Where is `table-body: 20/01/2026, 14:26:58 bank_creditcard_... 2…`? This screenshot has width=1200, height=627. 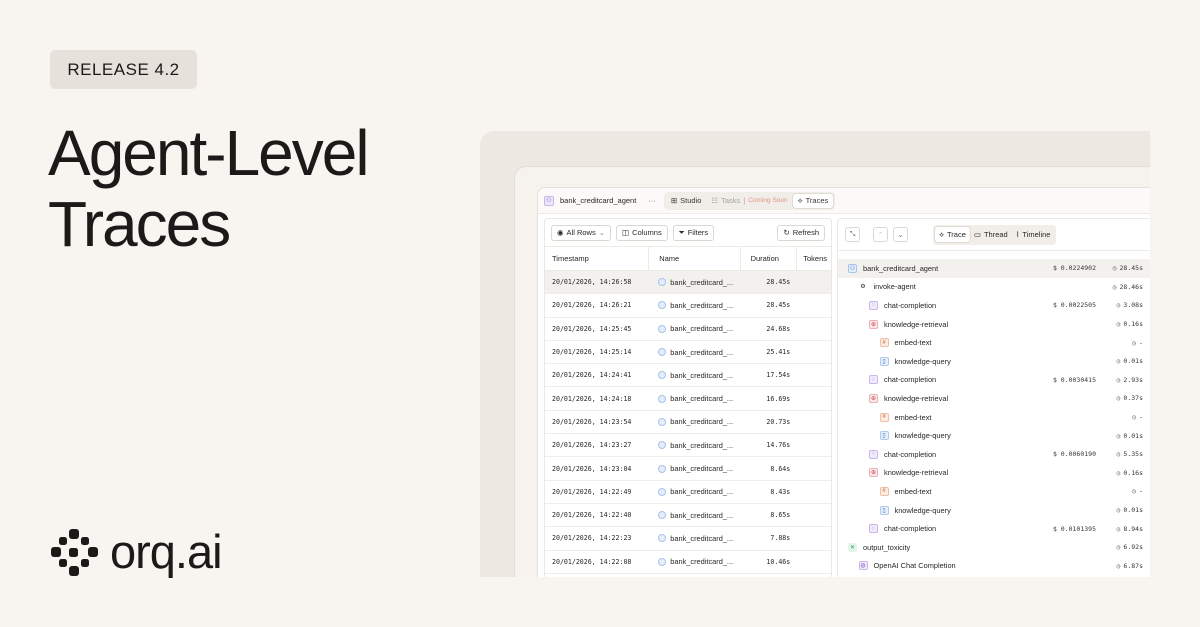 table-body: 20/01/2026, 14:26:58 bank_creditcard_... 2… is located at coordinates (688, 422).